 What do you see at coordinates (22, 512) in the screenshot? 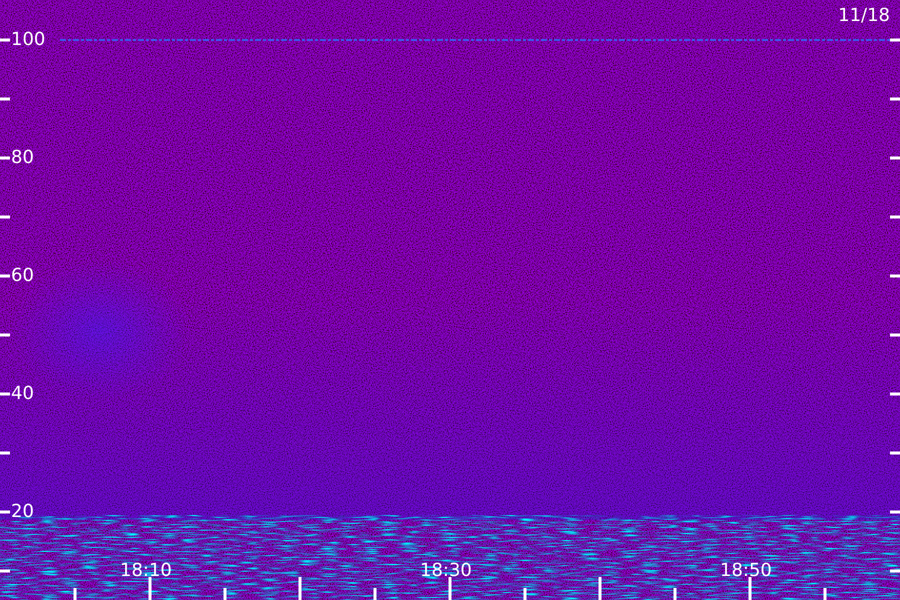
I see `y-axis-label: 20` at bounding box center [22, 512].